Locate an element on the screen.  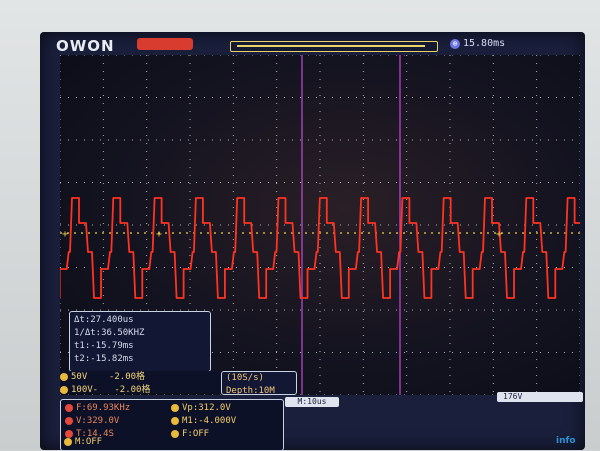
channel-1-icon is located at coordinates (64, 376).